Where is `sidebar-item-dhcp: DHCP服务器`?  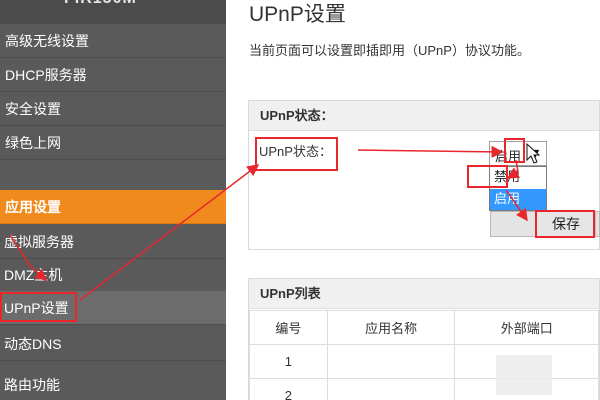 sidebar-item-dhcp: DHCP服务器 is located at coordinates (113, 75).